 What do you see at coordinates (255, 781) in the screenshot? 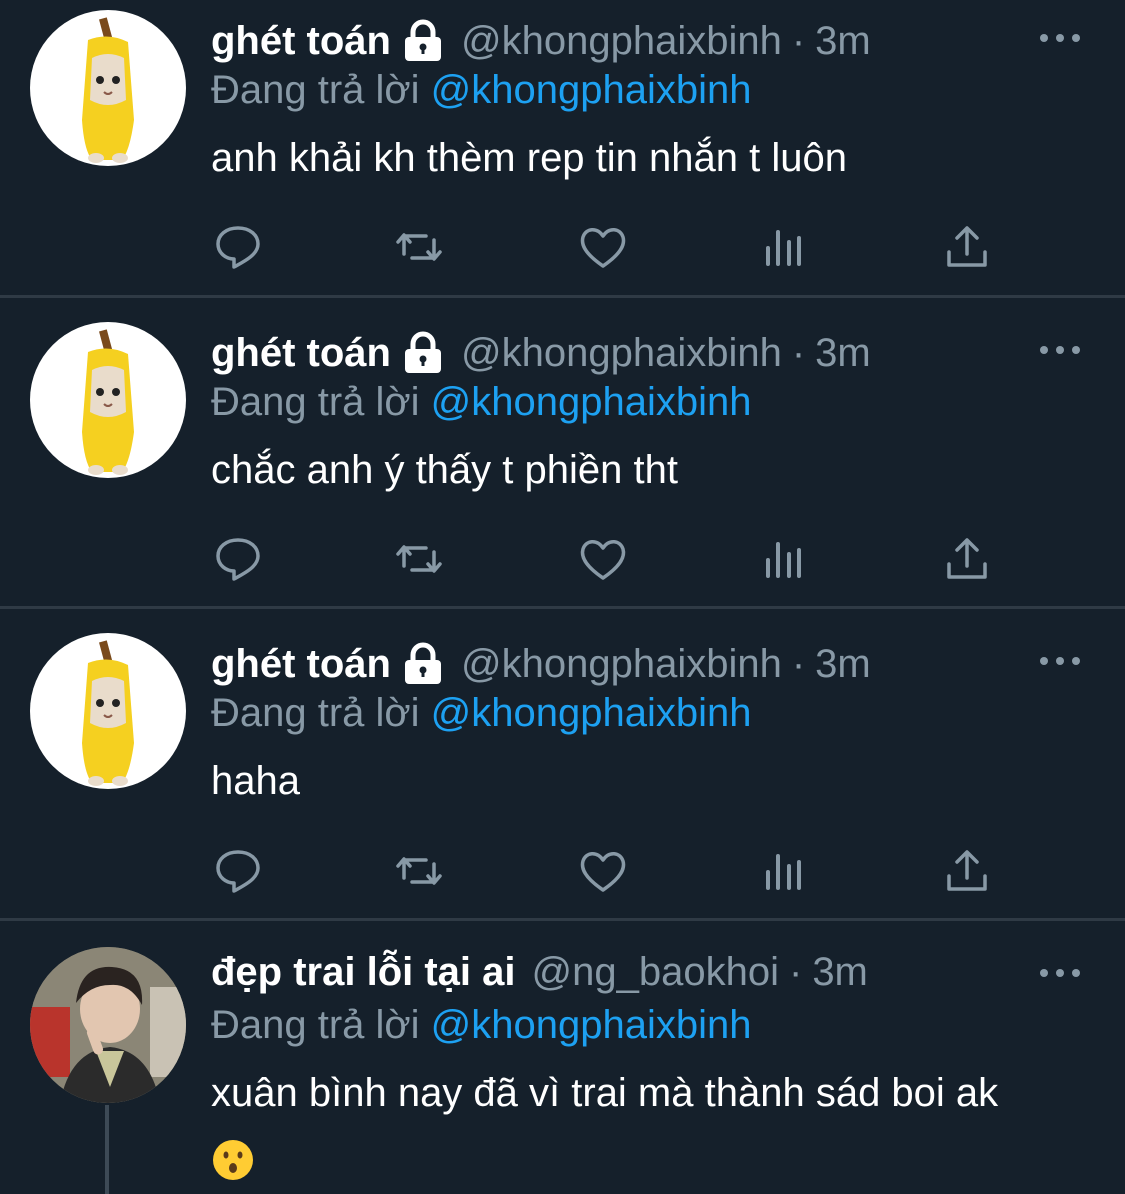
I see `tweet-text: haha` at bounding box center [255, 781].